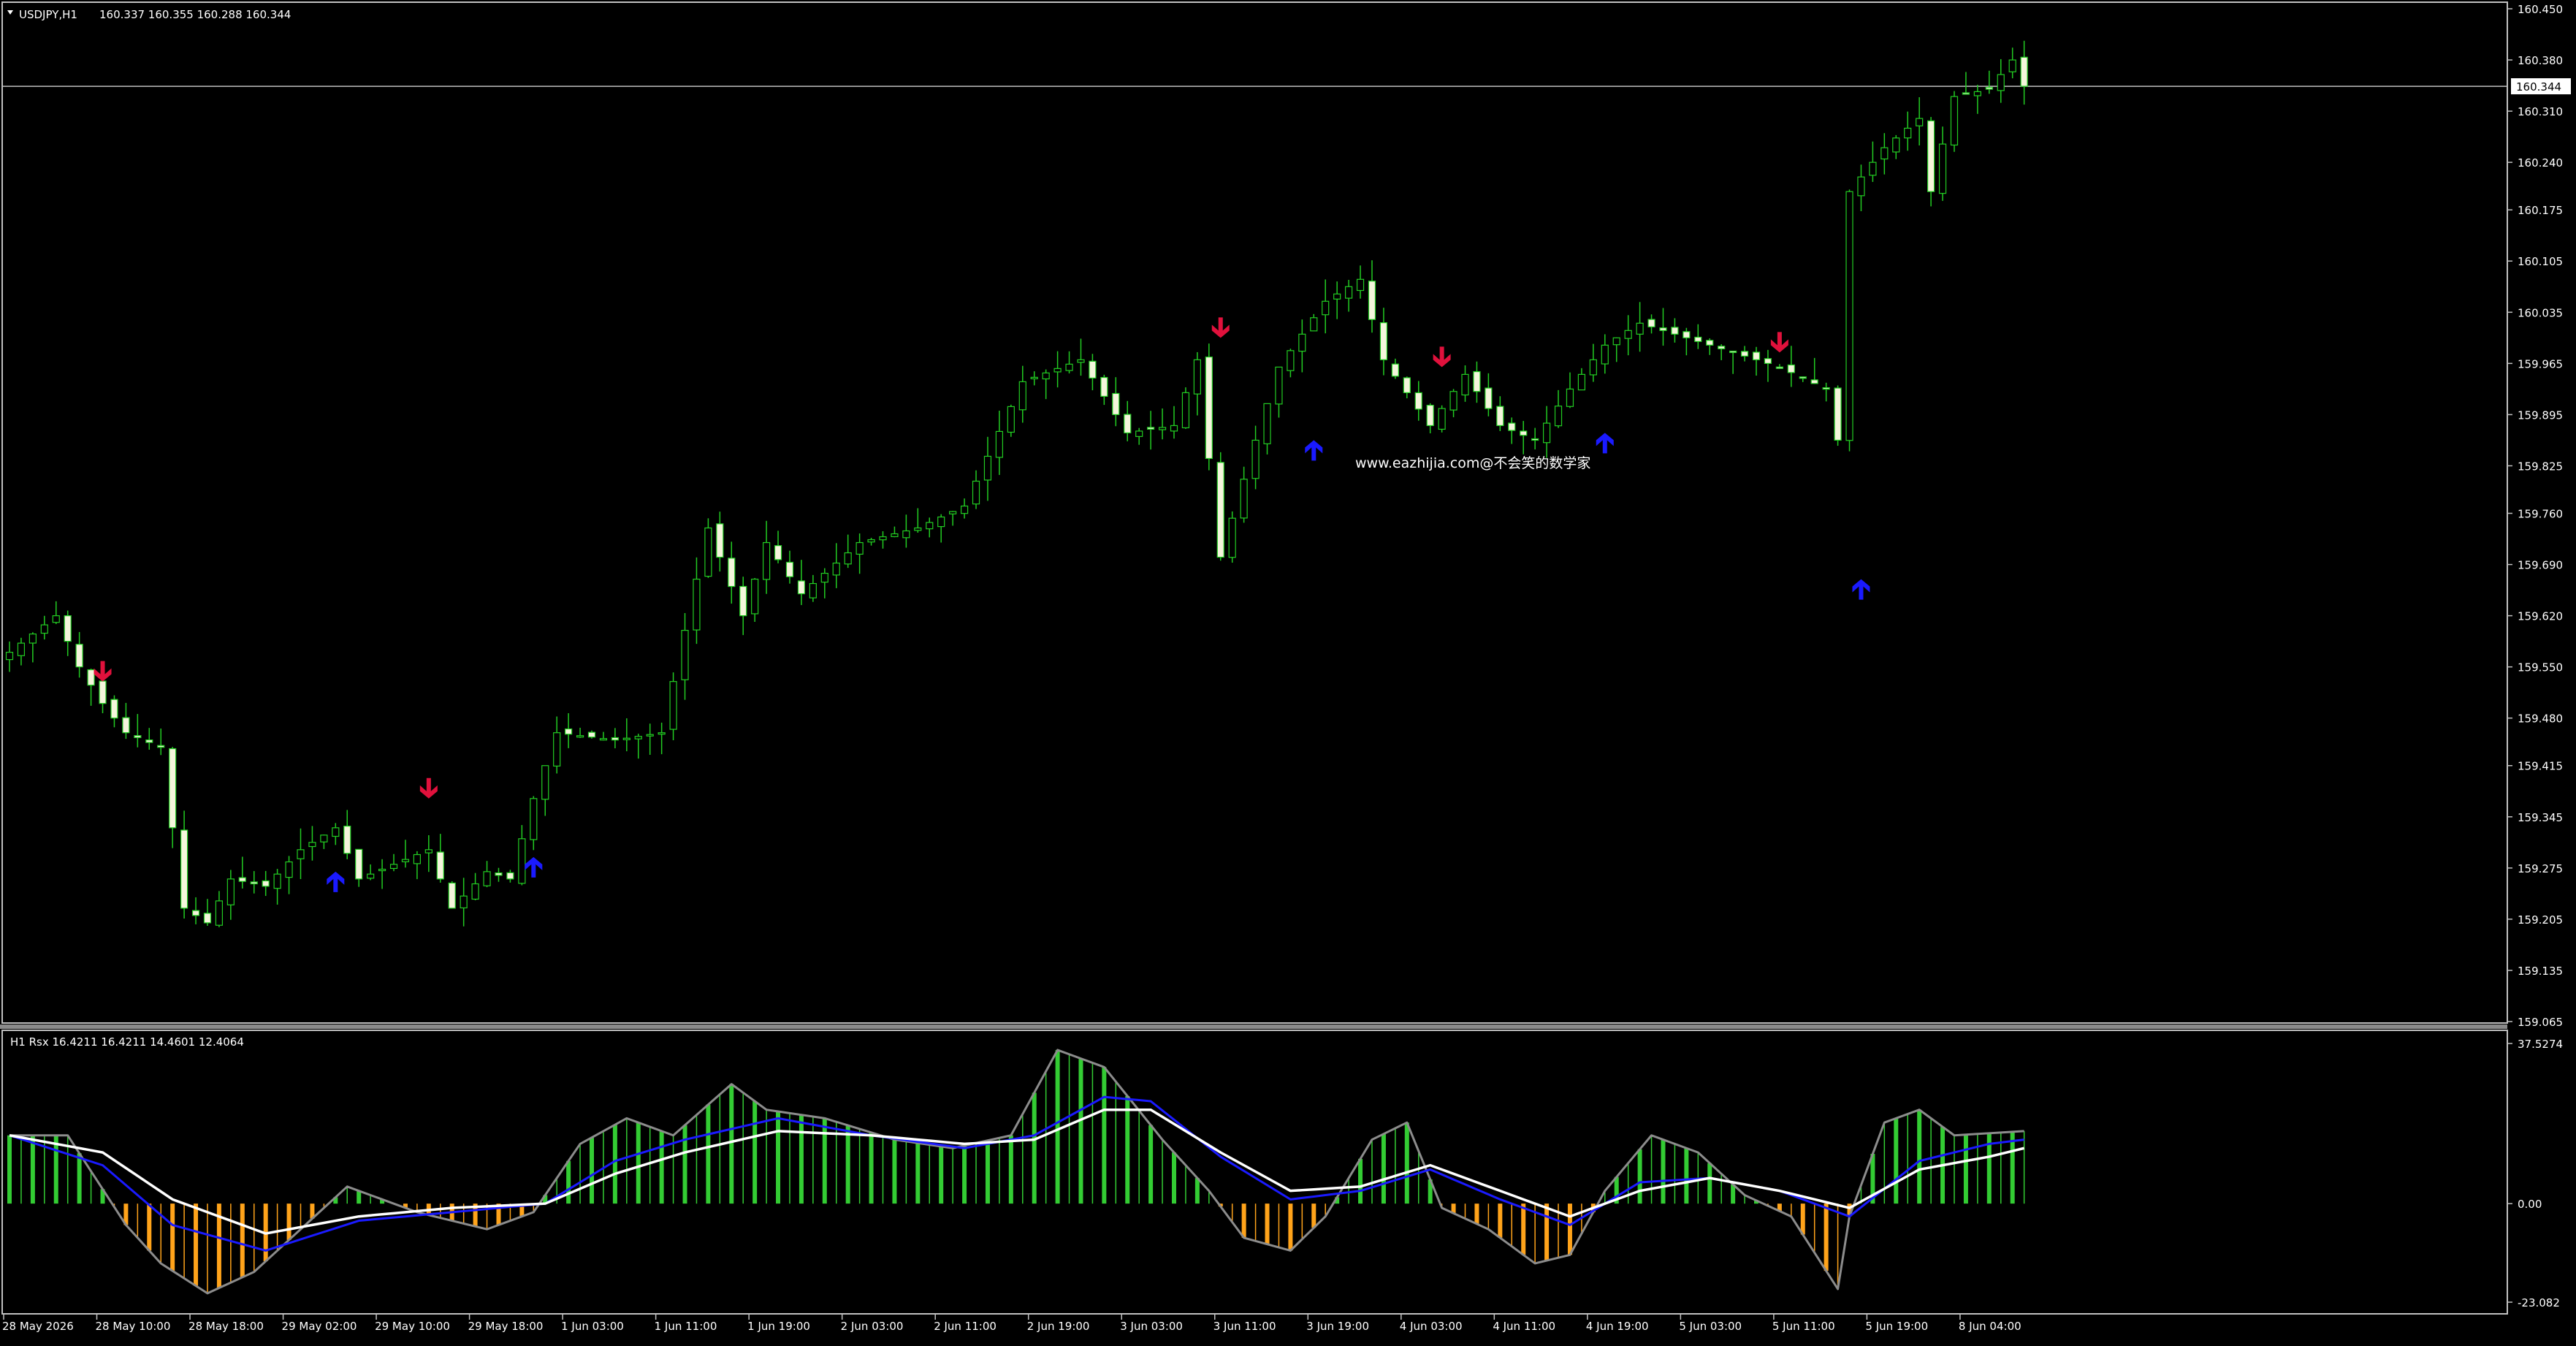 This screenshot has height=1346, width=2576. I want to click on time-tick-label: 29 May 18:00, so click(506, 1326).